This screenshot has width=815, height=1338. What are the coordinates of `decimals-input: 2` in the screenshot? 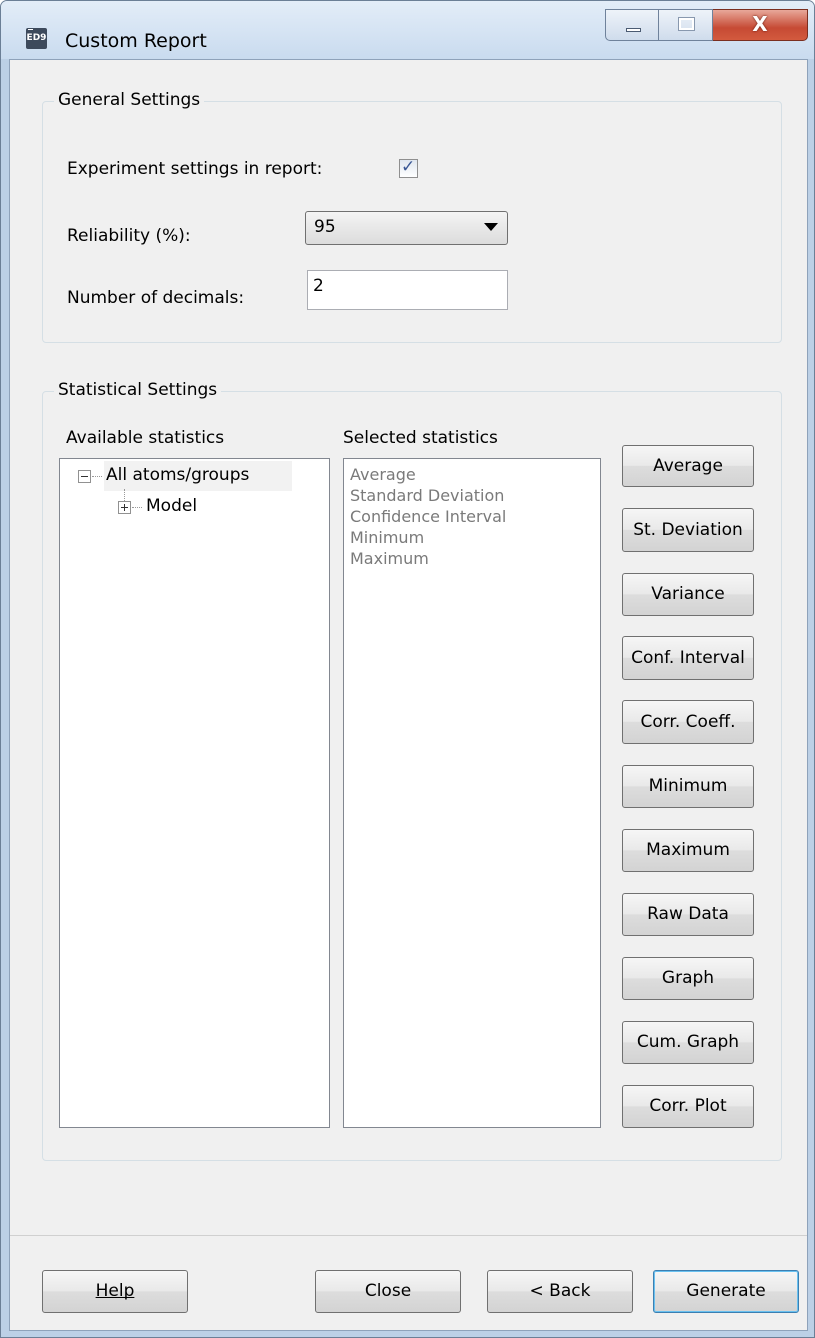 It's located at (407, 290).